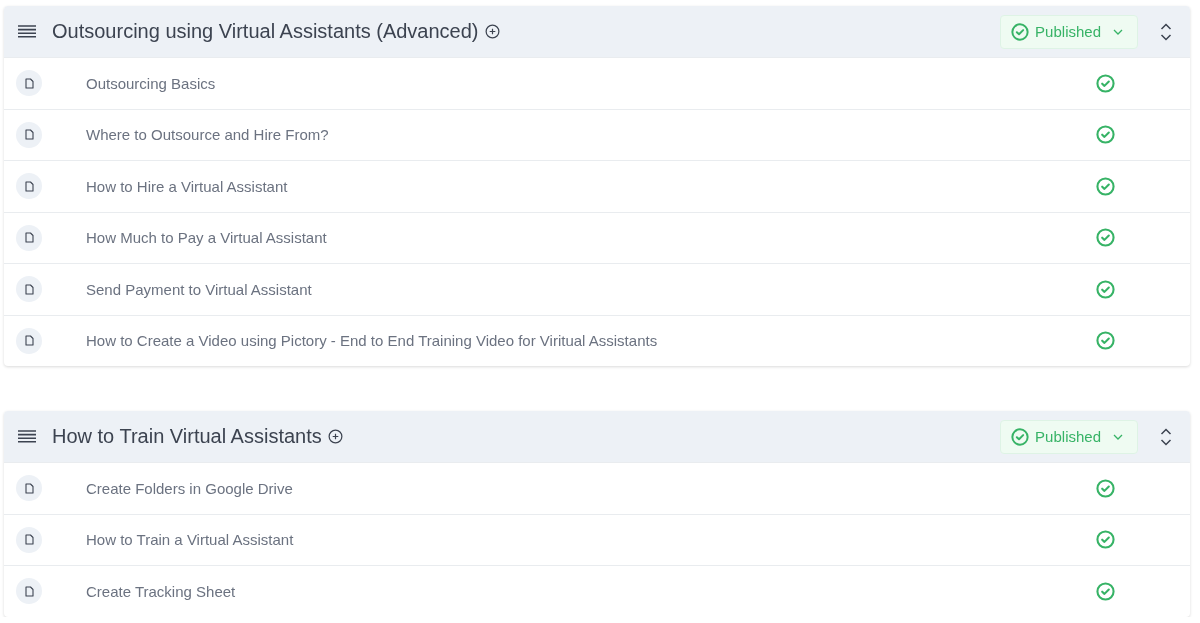 This screenshot has height=623, width=1200. I want to click on lesson-title: Send Payment to Virtual Assistant, so click(199, 289).